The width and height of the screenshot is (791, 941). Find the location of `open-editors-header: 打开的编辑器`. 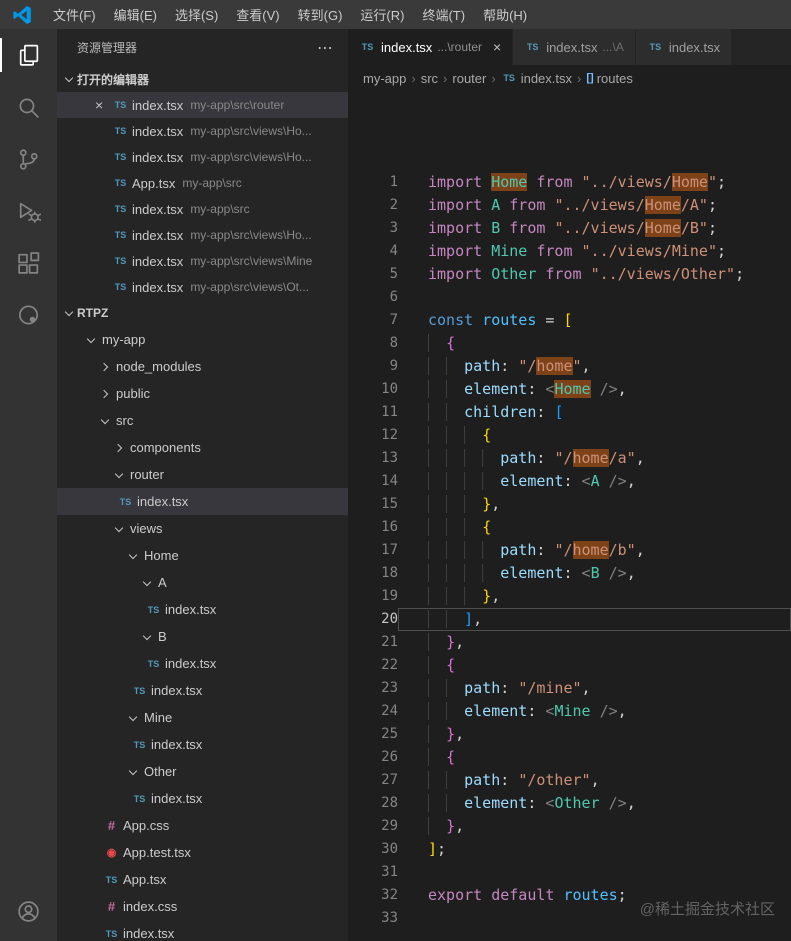

open-editors-header: 打开的编辑器 is located at coordinates (202, 79).